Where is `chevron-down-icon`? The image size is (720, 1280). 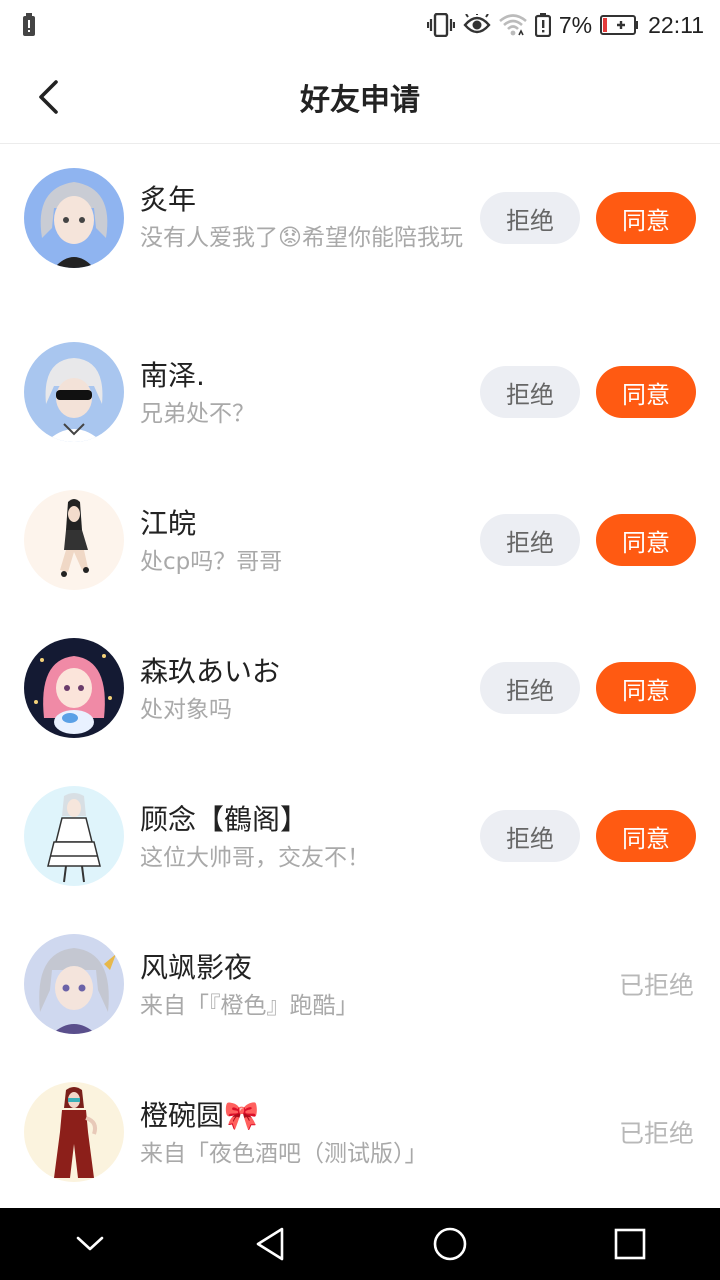
chevron-down-icon is located at coordinates (90, 1243).